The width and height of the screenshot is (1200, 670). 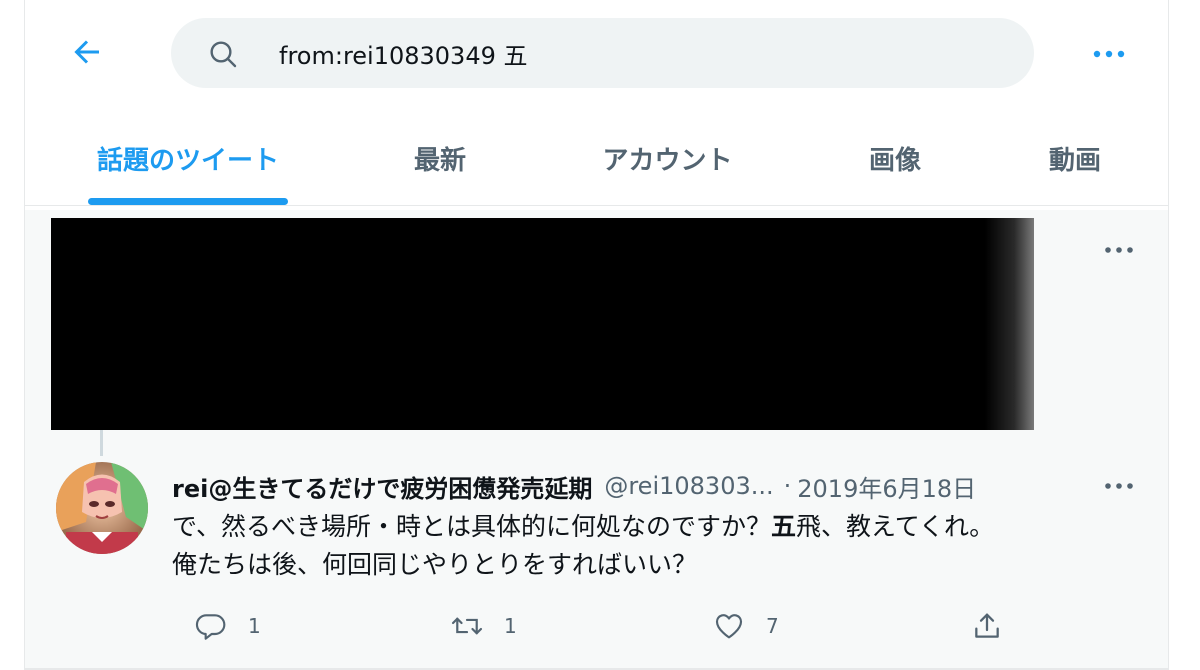 I want to click on search-tabs: 話題のツイート 最新 アカウント 画像 動画, so click(x=596, y=158).